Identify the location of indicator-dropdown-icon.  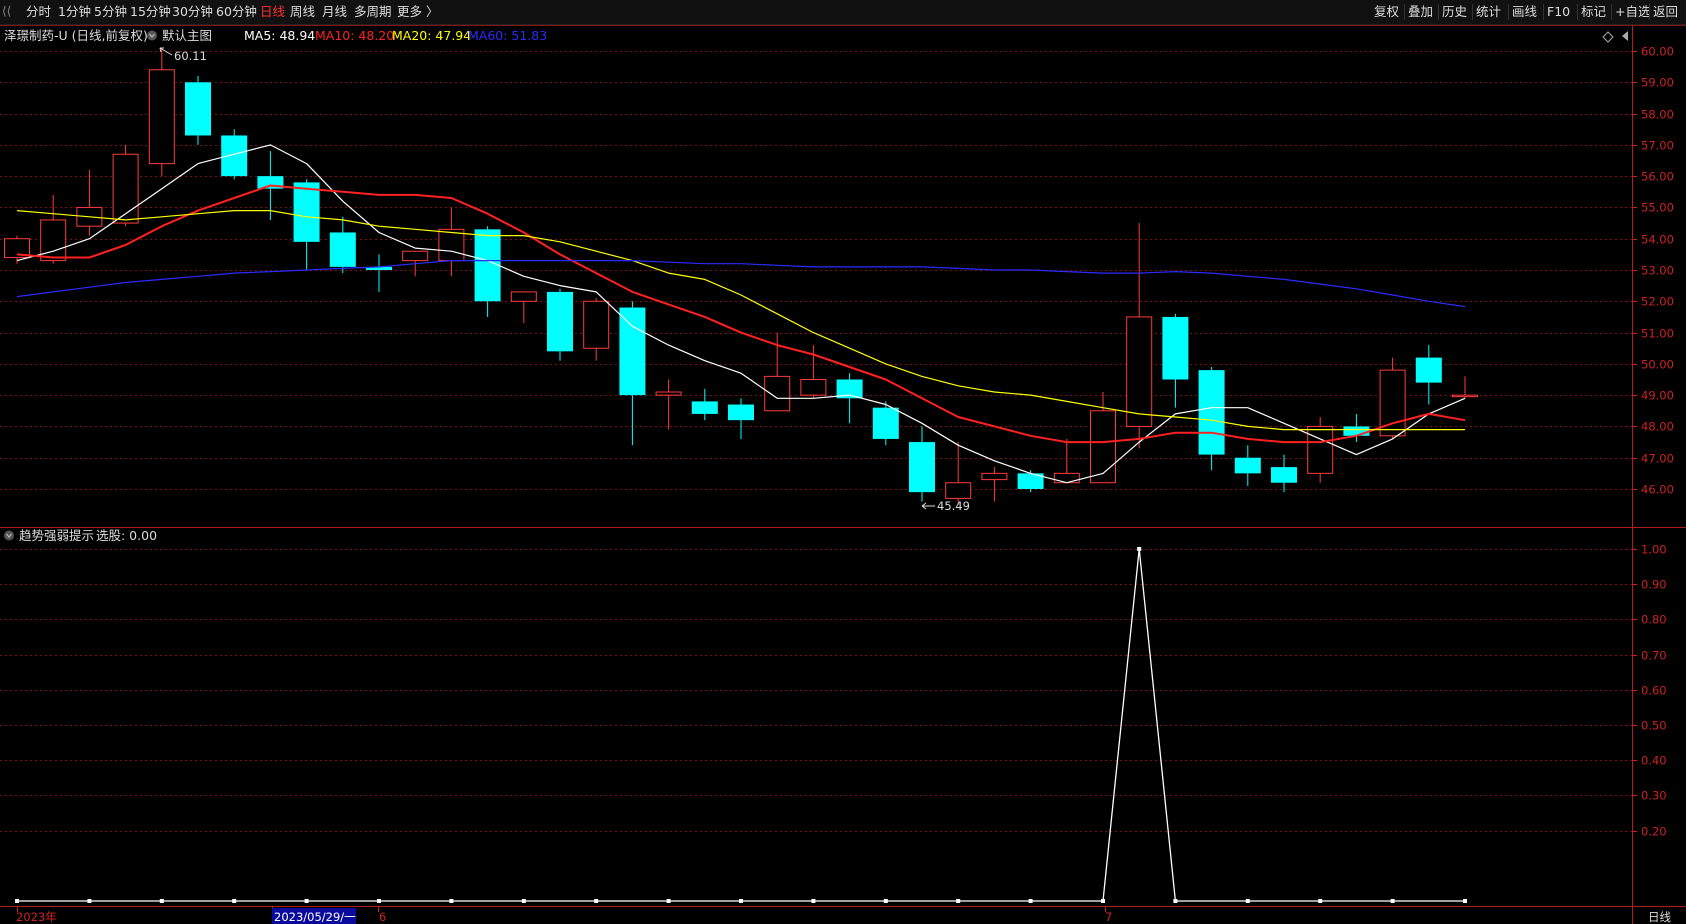
(9, 535).